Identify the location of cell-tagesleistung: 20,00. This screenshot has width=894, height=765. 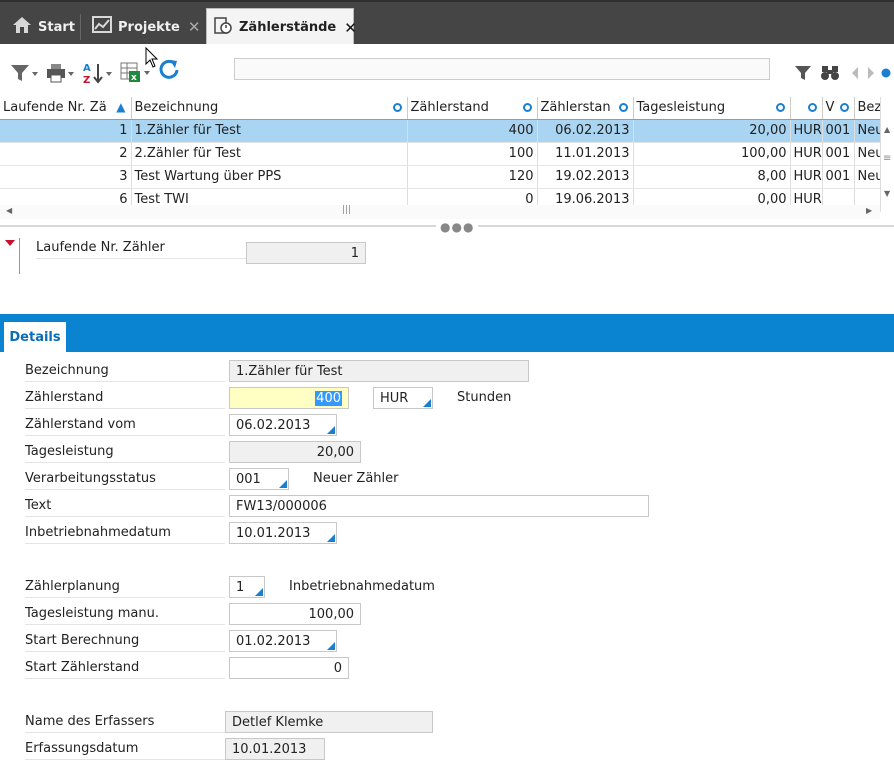
(712, 131).